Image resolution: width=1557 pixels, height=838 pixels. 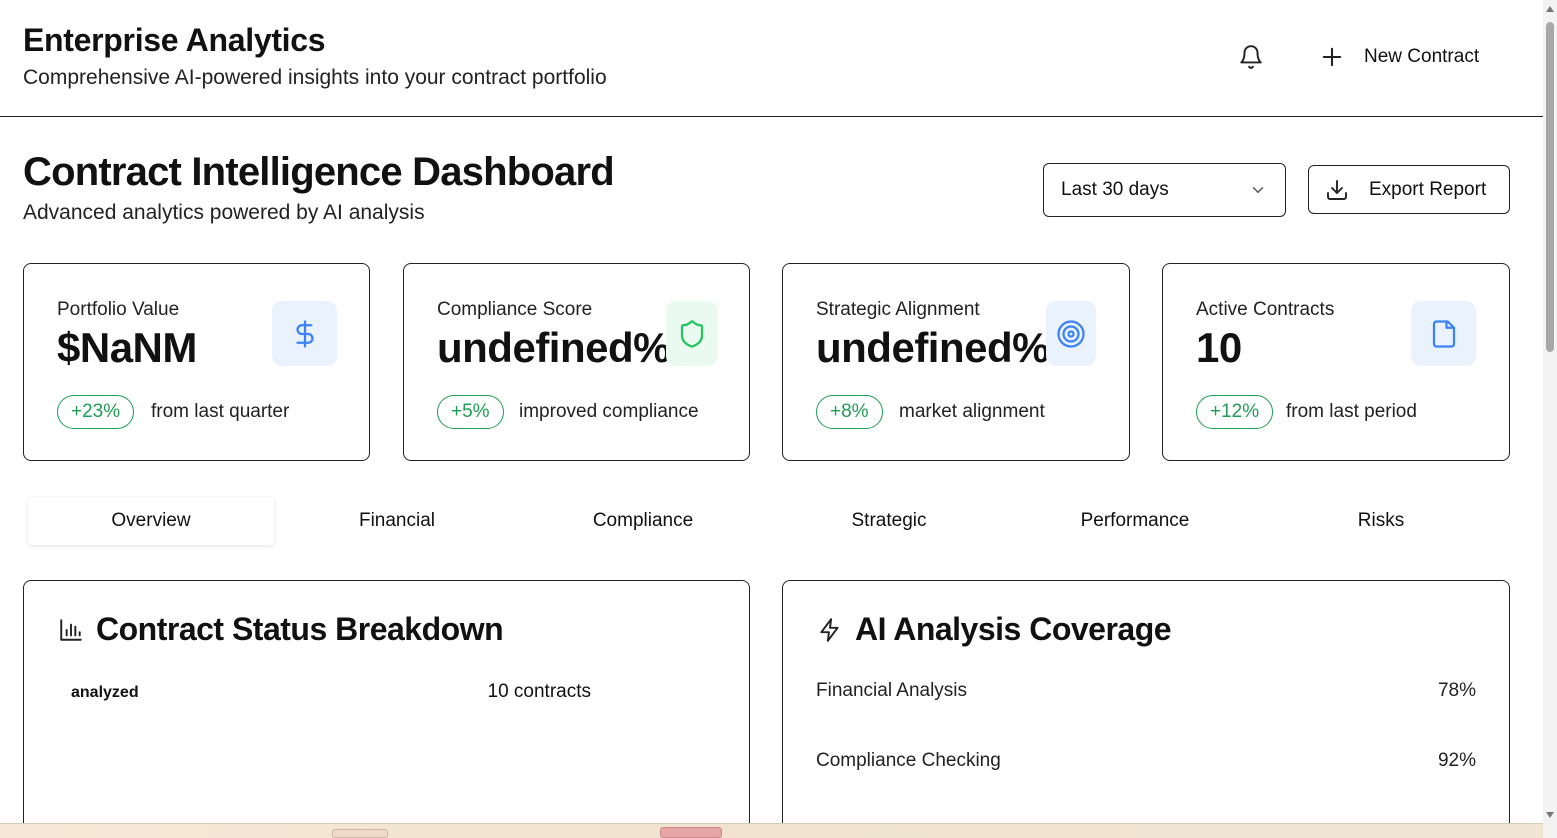 What do you see at coordinates (174, 40) in the screenshot?
I see `app-title: Enterprise Analytics` at bounding box center [174, 40].